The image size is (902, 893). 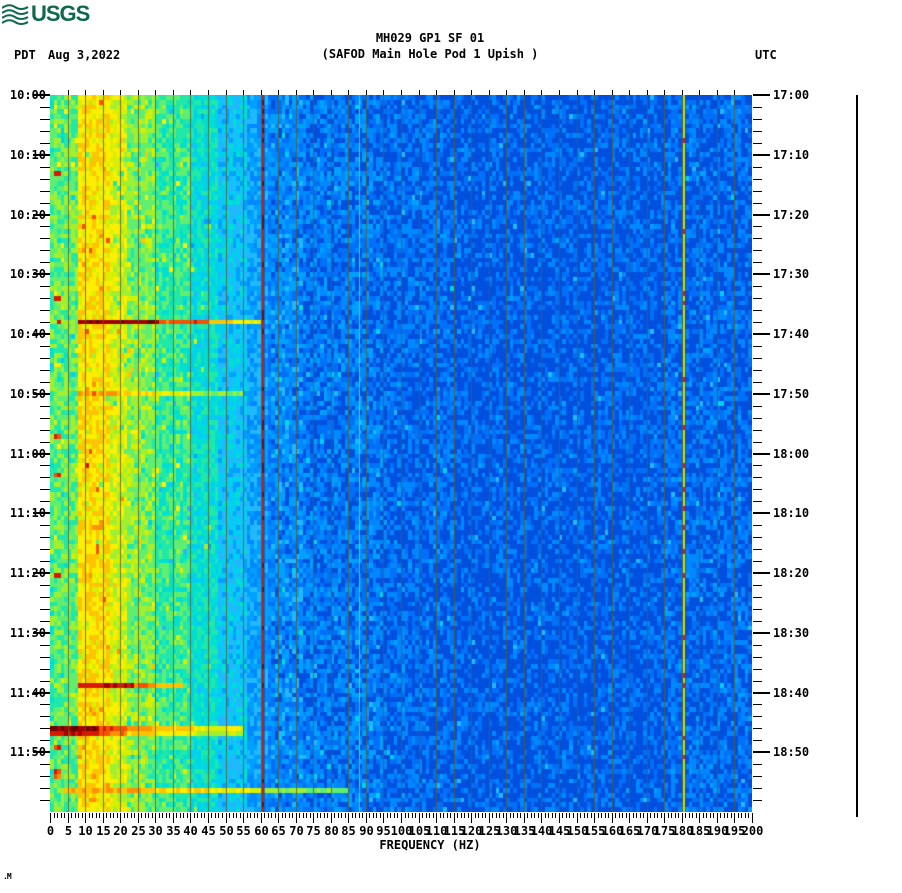 I want to click on left-axis-tick-label: 10:50, so click(x=27, y=394).